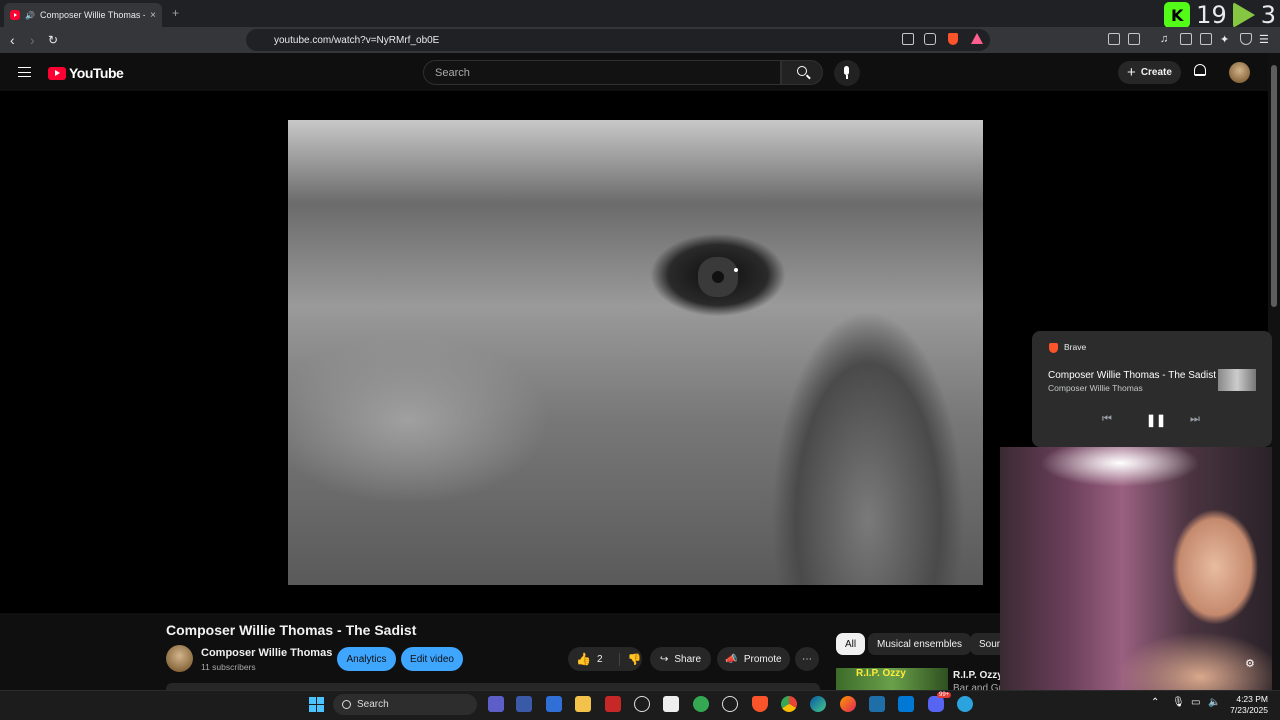  I want to click on plus-icon: +, so click(1131, 72).